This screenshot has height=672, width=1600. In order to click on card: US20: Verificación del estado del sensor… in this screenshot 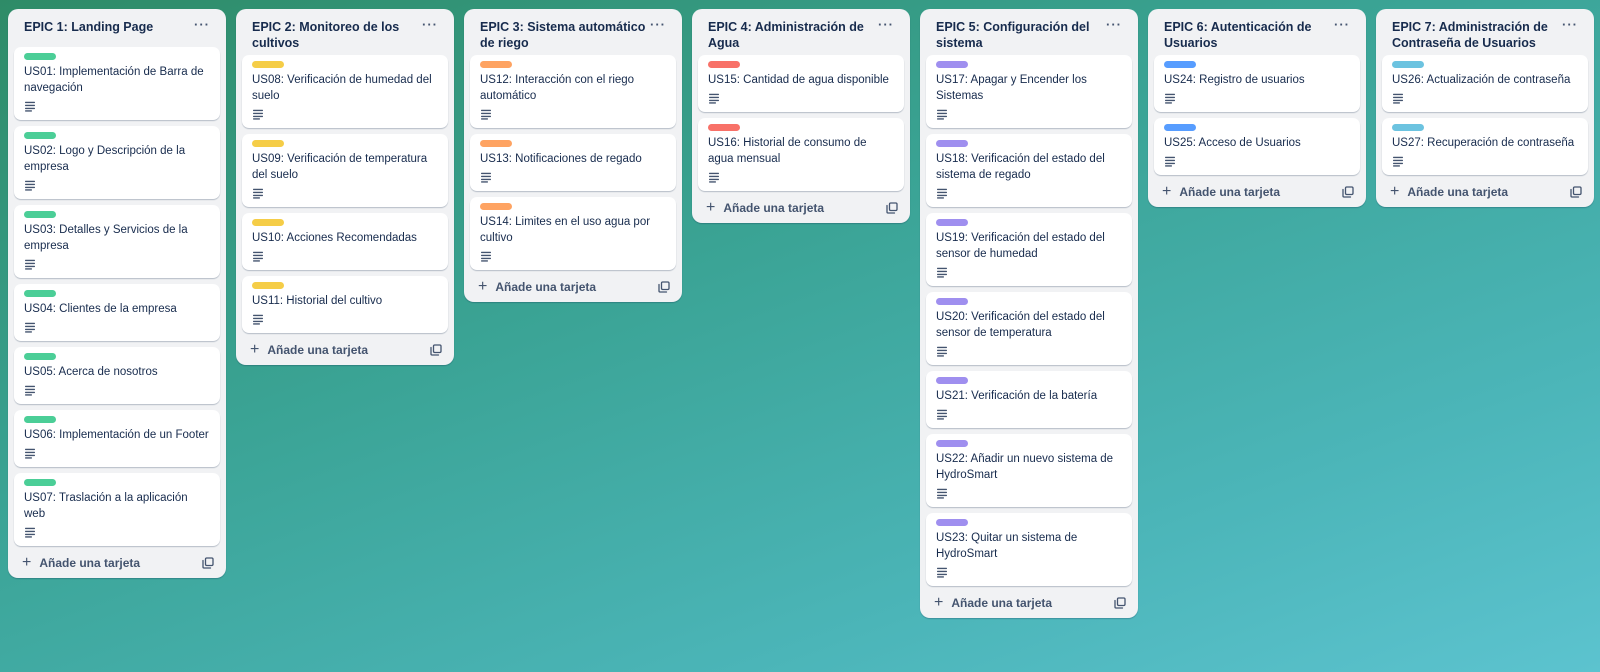, I will do `click(1029, 328)`.